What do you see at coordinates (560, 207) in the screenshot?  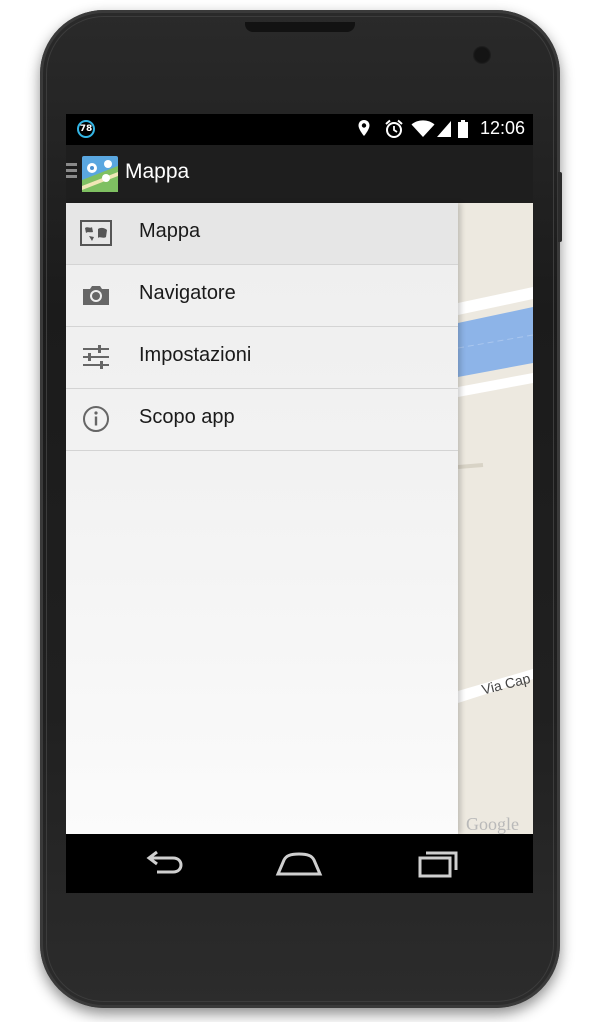 I see `power-button` at bounding box center [560, 207].